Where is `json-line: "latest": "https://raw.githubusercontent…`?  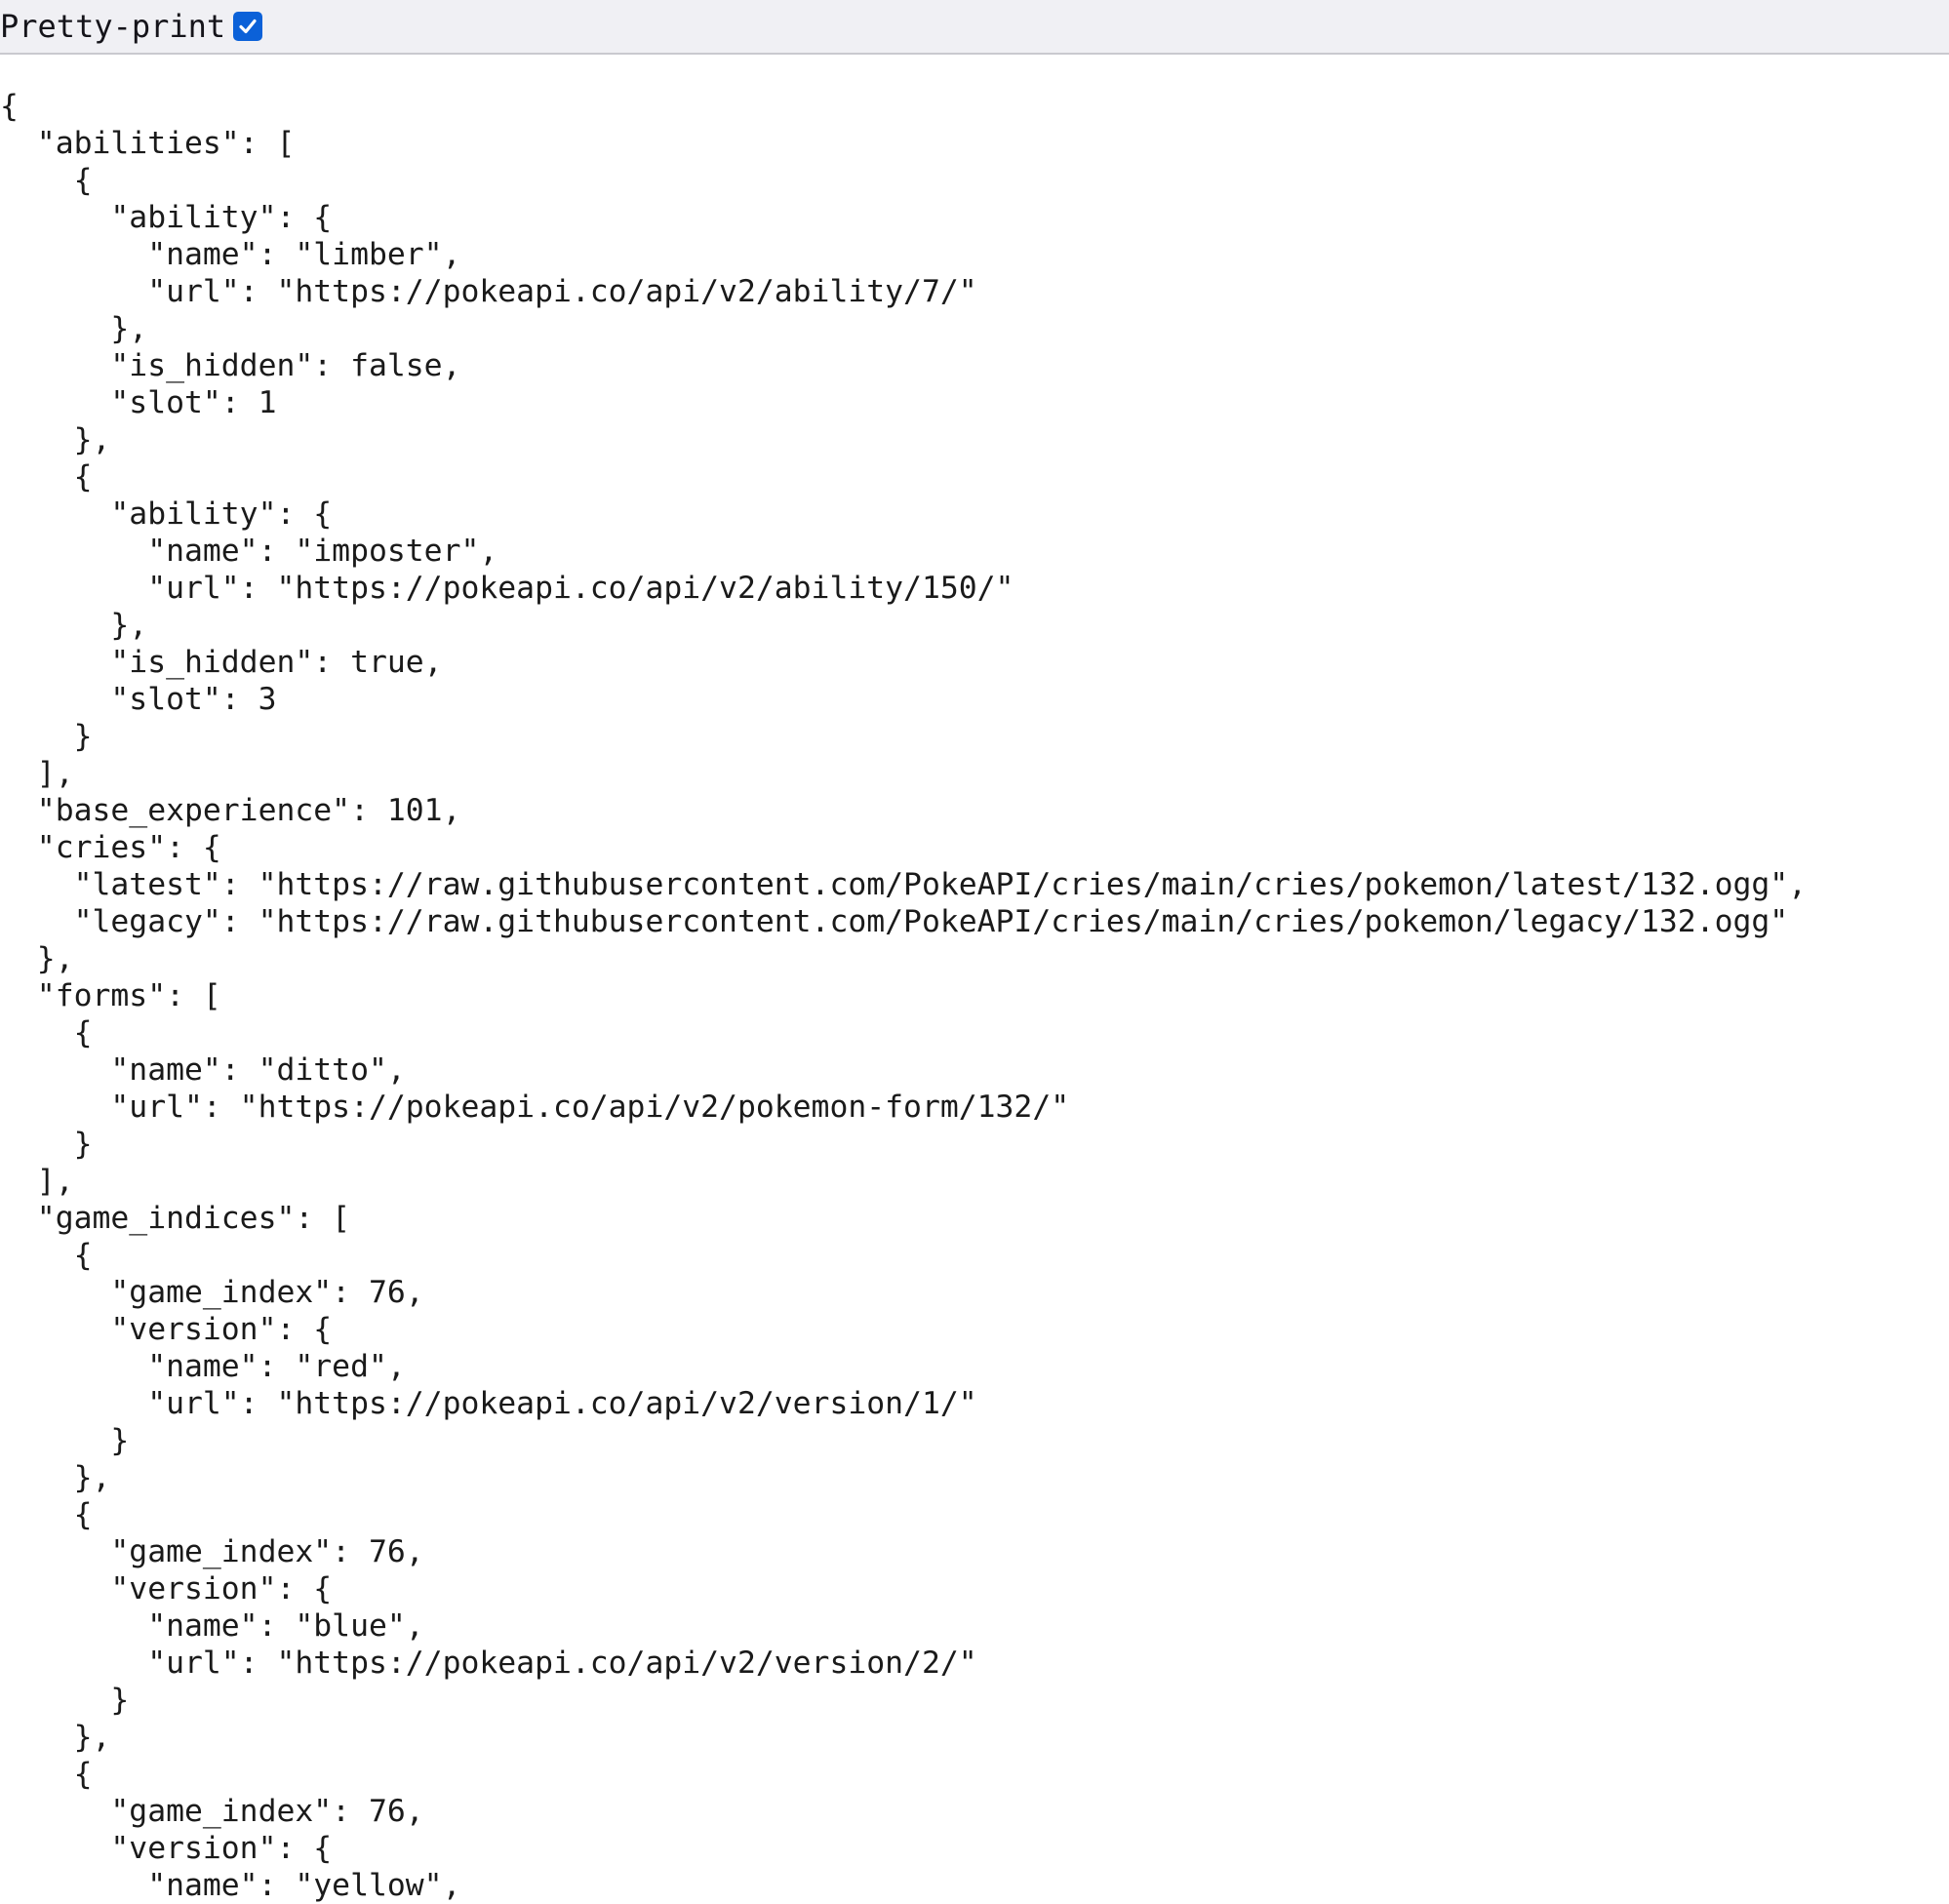 json-line: "latest": "https://raw.githubusercontent… is located at coordinates (904, 884).